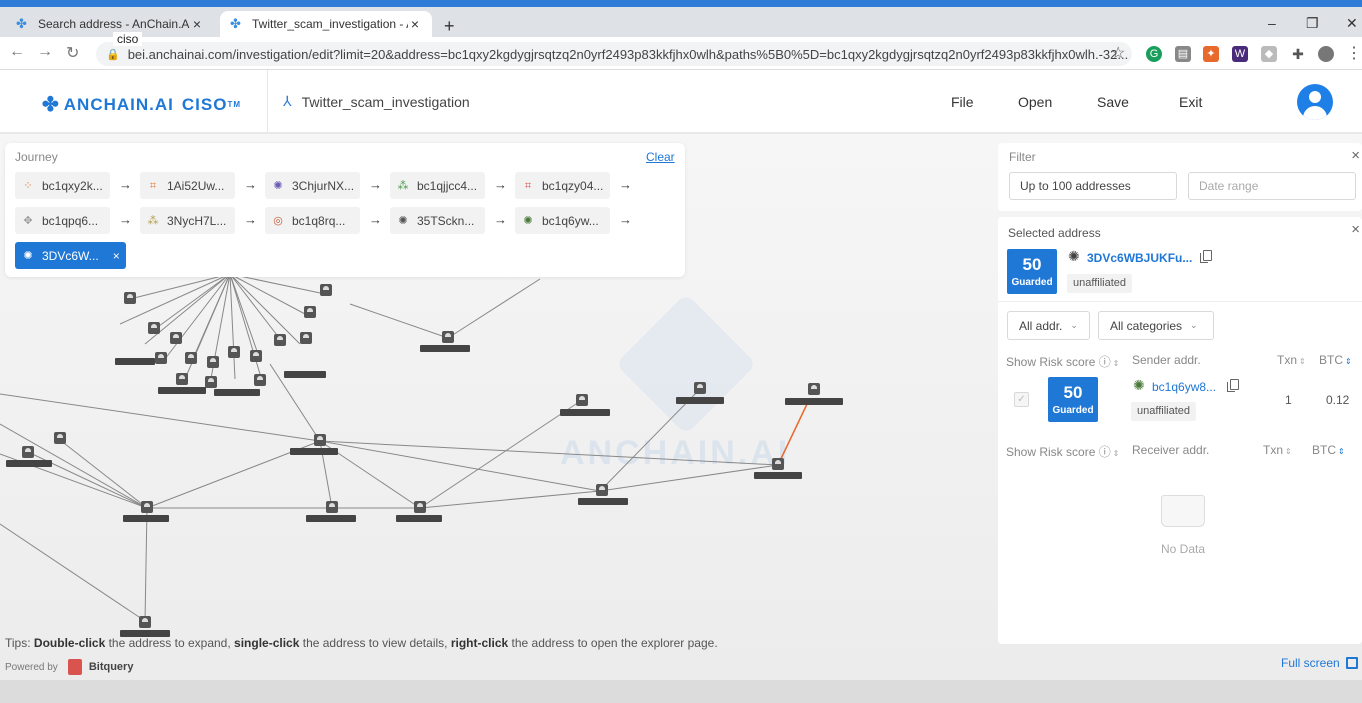  Describe the element at coordinates (110, 24) in the screenshot. I see `browser-tab-search: ✤ Search address - AnChain.AI ×` at that location.